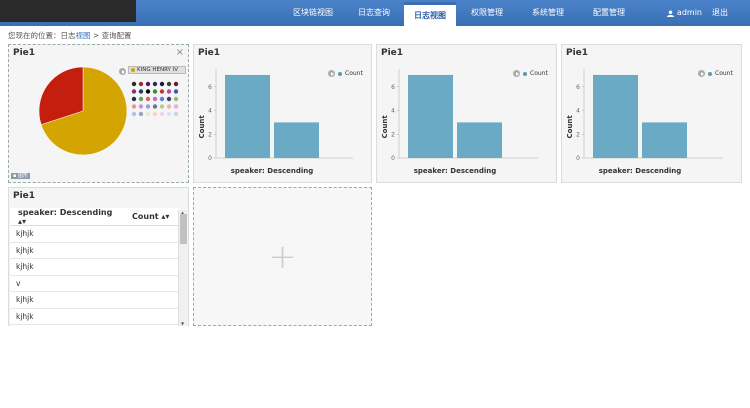 The width and height of the screenshot is (750, 408). I want to click on breadcrumb-current: 查询配置, so click(116, 35).